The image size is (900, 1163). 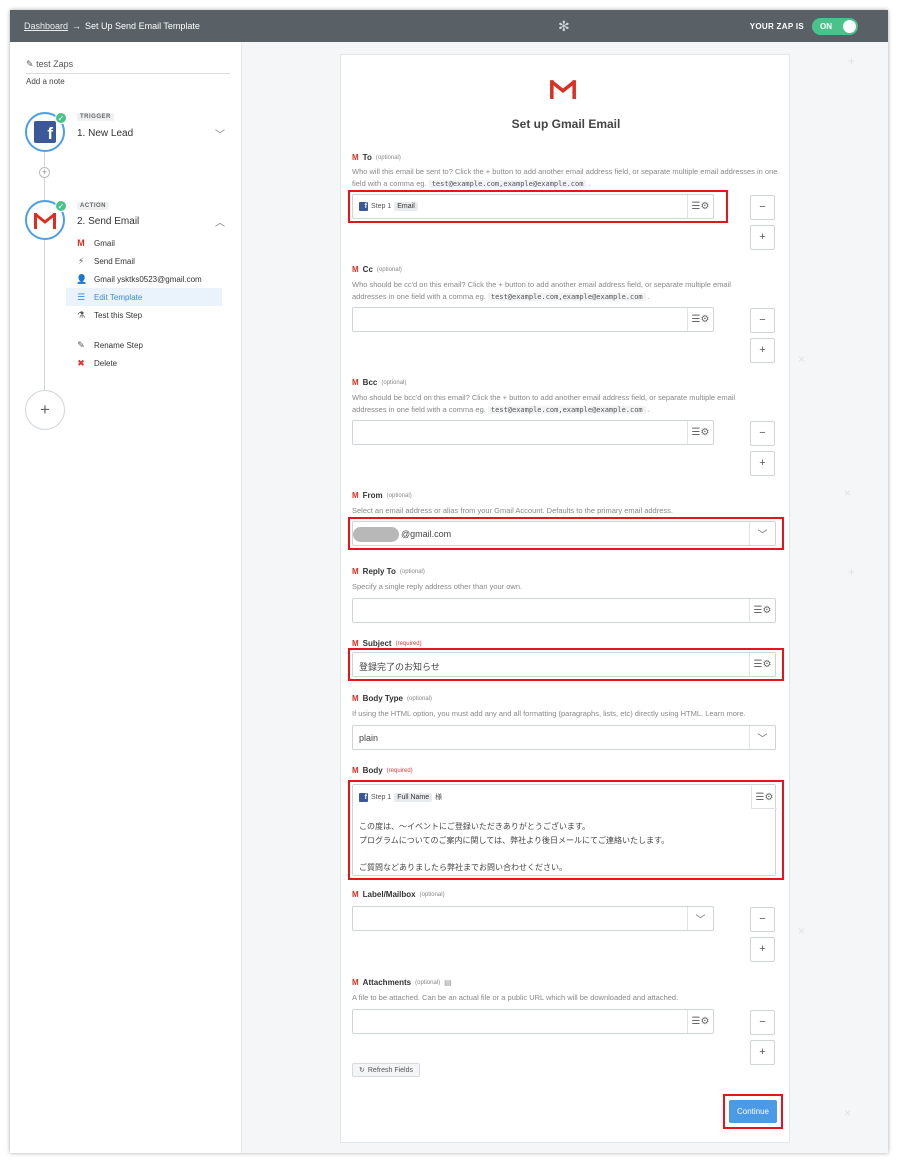 What do you see at coordinates (372, 495) in the screenshot?
I see `from-label-text: From` at bounding box center [372, 495].